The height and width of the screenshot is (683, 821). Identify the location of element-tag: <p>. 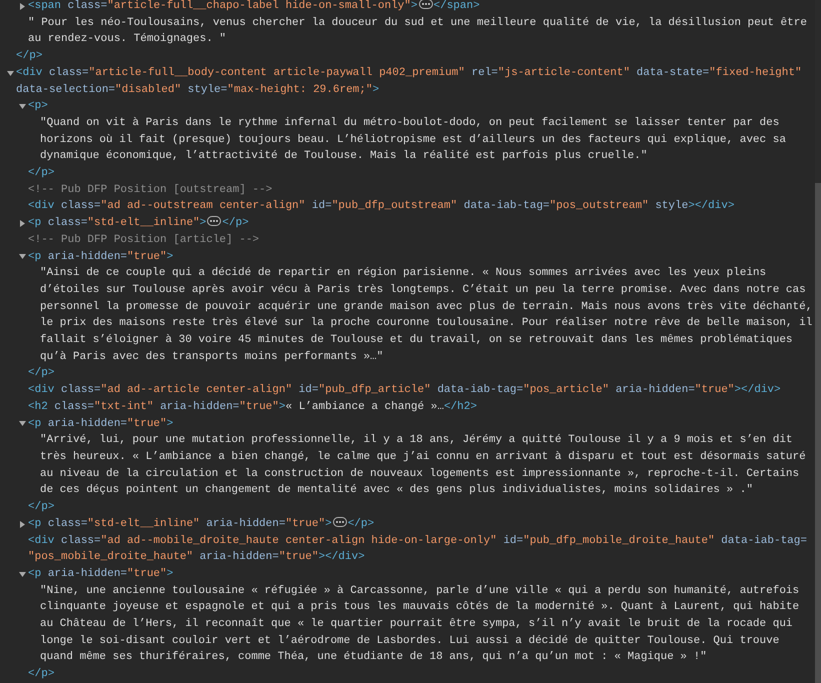
(421, 106).